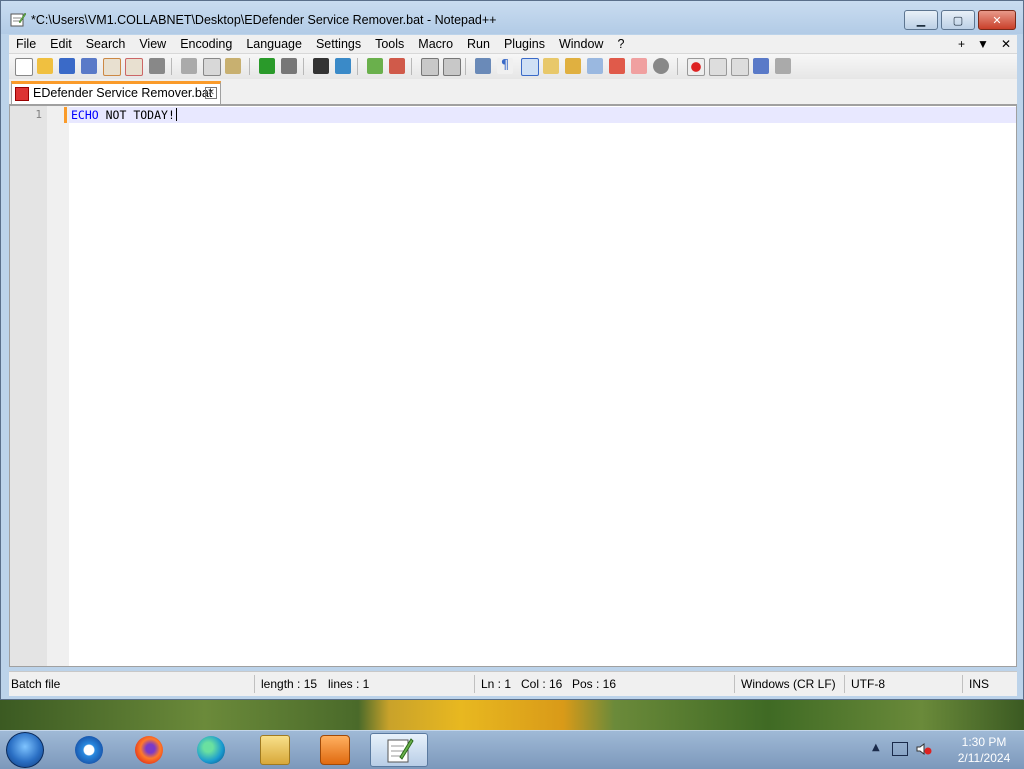 The image size is (1024, 769). Describe the element at coordinates (36, 684) in the screenshot. I see `status-file-type: Batch file` at that location.